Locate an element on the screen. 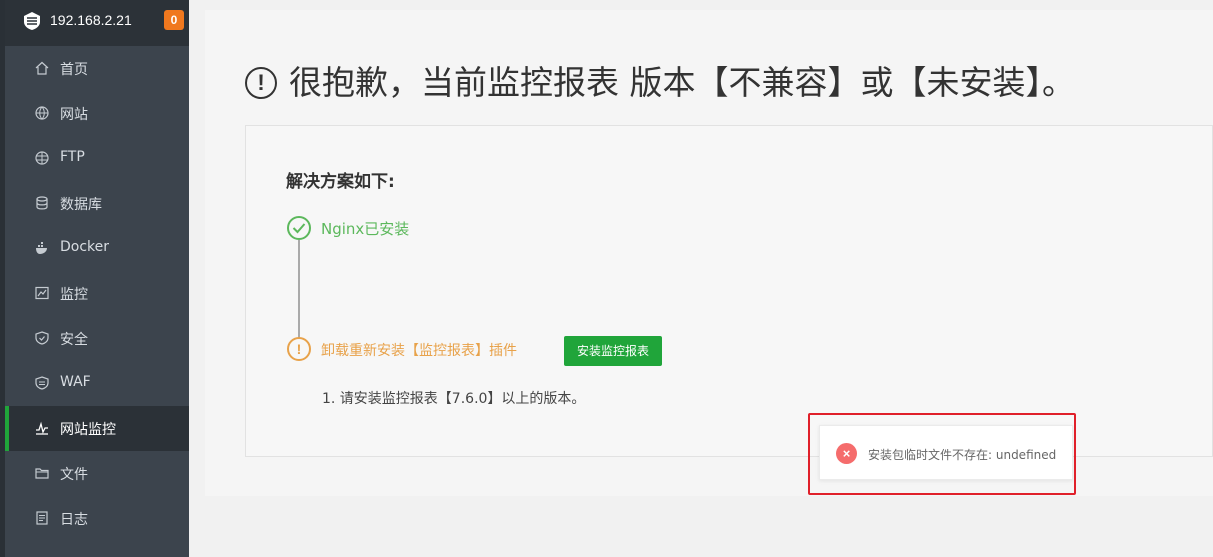 The width and height of the screenshot is (1213, 557). page-title: ! 很抱歉，当前监控报表 版本【不兼容】或【未安装】。 is located at coordinates (660, 80).